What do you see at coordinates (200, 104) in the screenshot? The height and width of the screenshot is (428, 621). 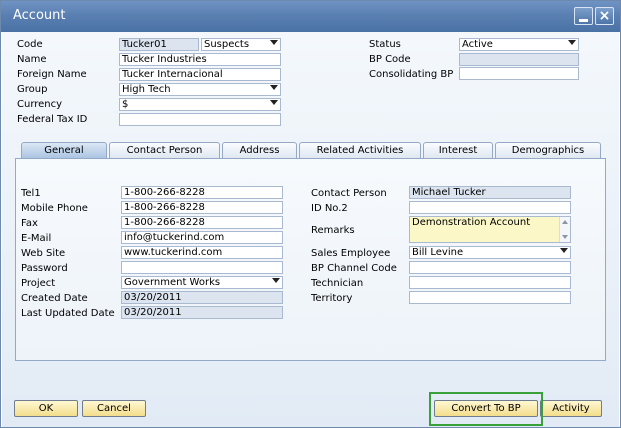 I see `currency-select: $` at bounding box center [200, 104].